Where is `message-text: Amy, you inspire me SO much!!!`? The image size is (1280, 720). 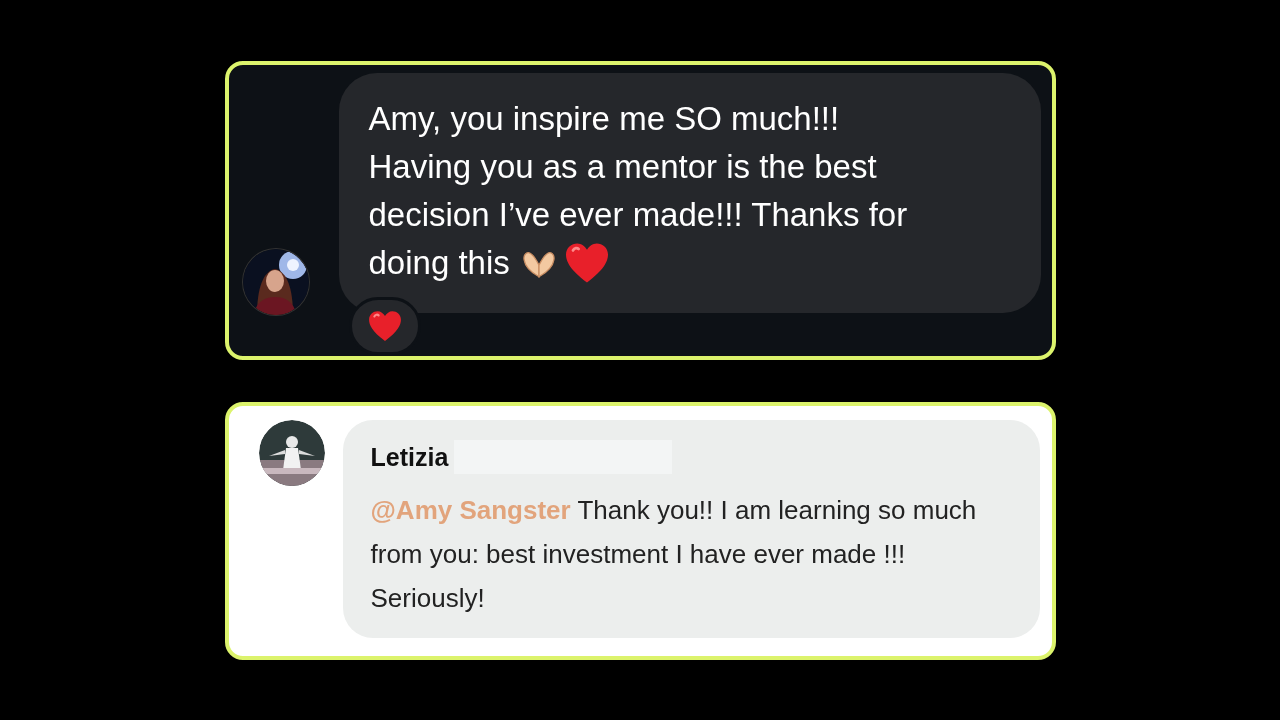 message-text: Amy, you inspire me SO much!!! is located at coordinates (604, 119).